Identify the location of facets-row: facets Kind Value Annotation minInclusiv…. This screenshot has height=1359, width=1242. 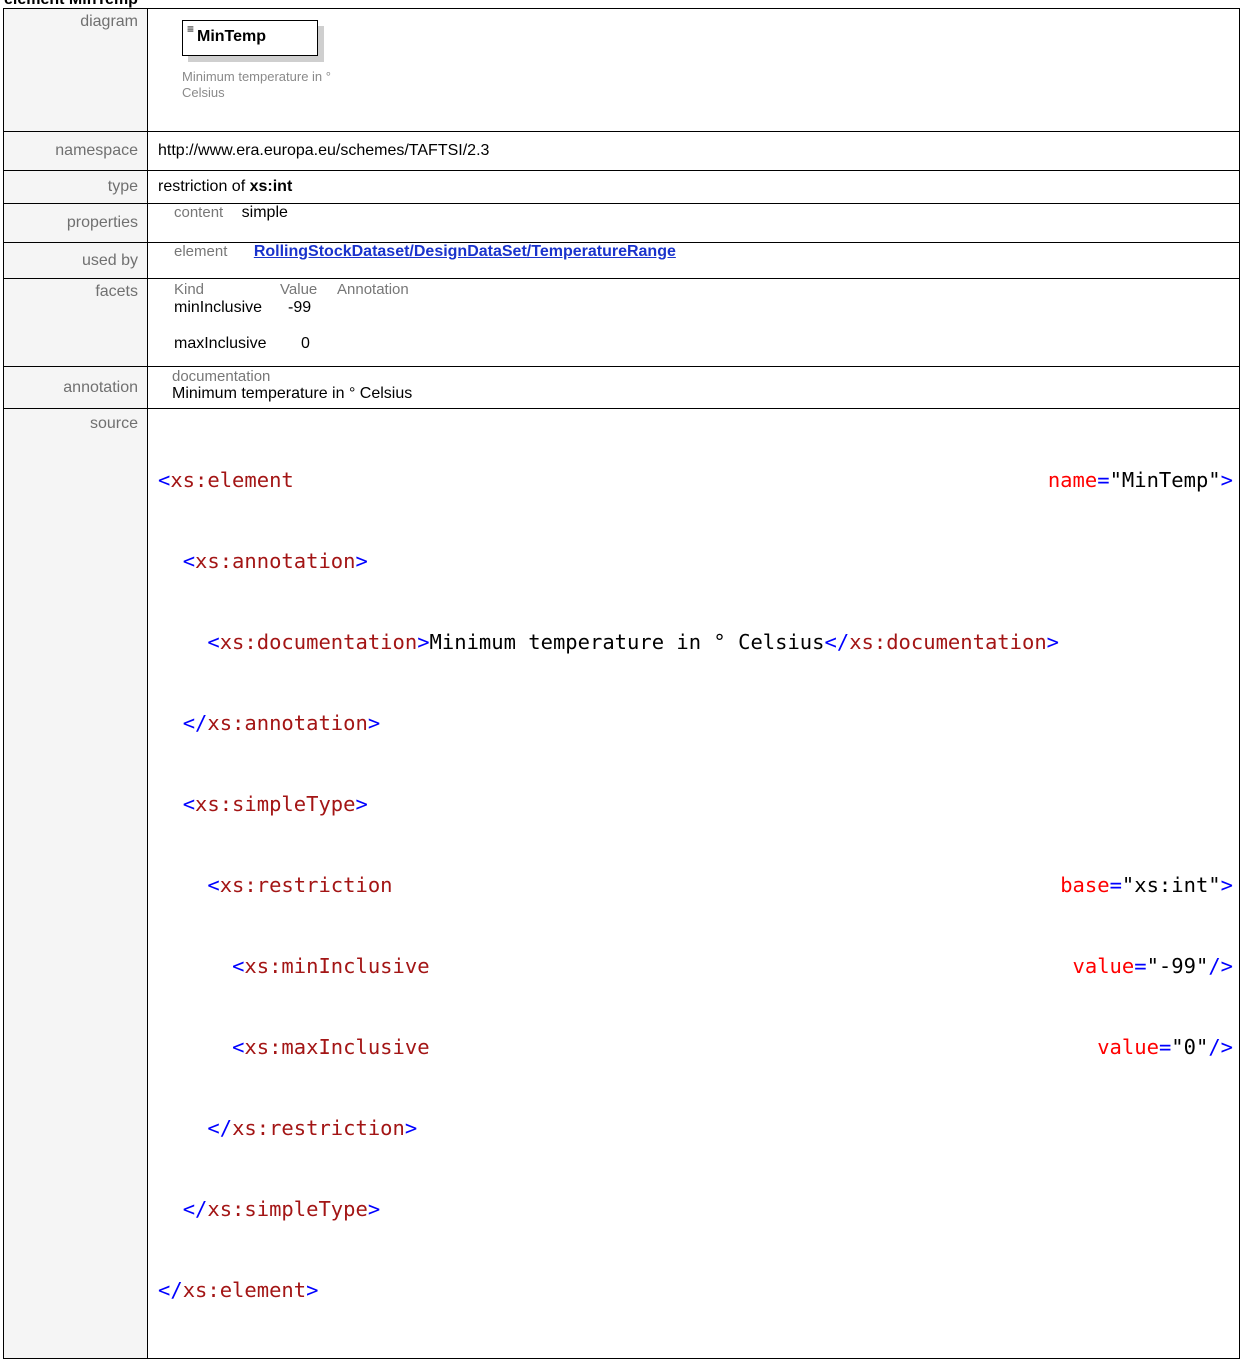
(621, 322).